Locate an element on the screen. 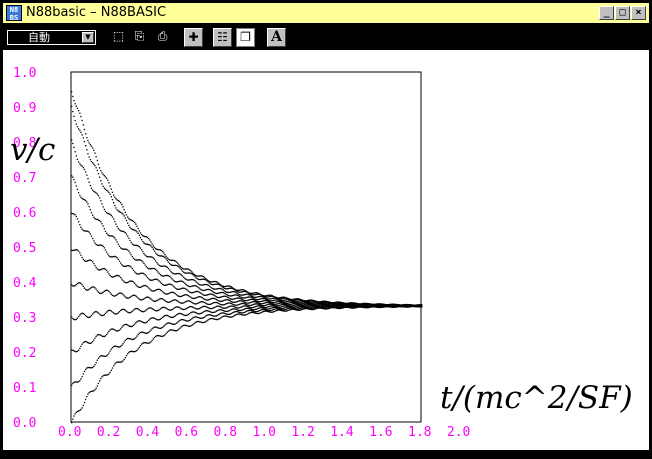 This screenshot has height=459, width=652. title-bar: N8 BS N88basic – N88BASIC _ □ × is located at coordinates (326, 13).